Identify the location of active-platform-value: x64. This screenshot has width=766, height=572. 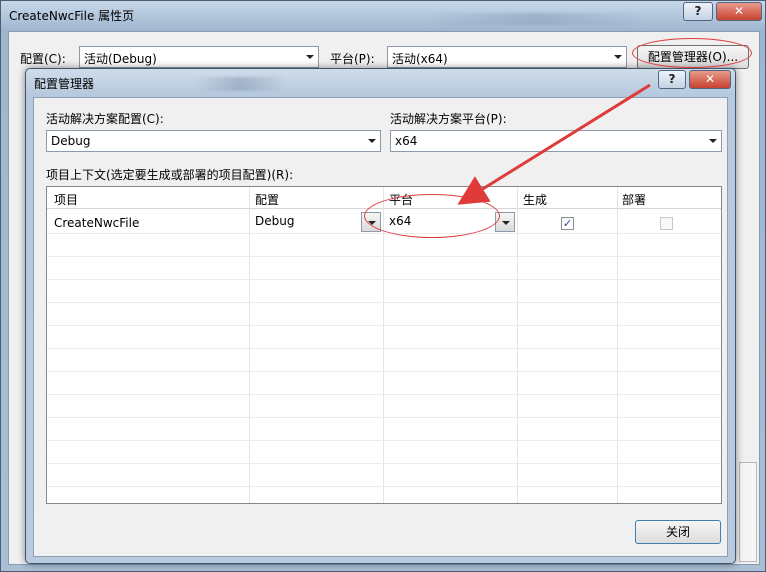
(406, 141).